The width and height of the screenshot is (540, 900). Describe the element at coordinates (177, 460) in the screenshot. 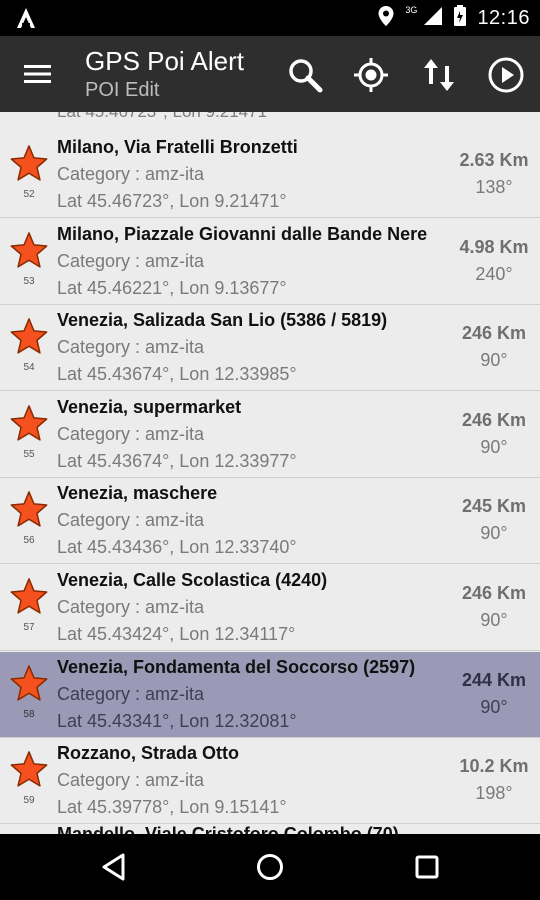

I see `poi-coordinates: Lat 45.43674°, Lon 12.33977°` at that location.